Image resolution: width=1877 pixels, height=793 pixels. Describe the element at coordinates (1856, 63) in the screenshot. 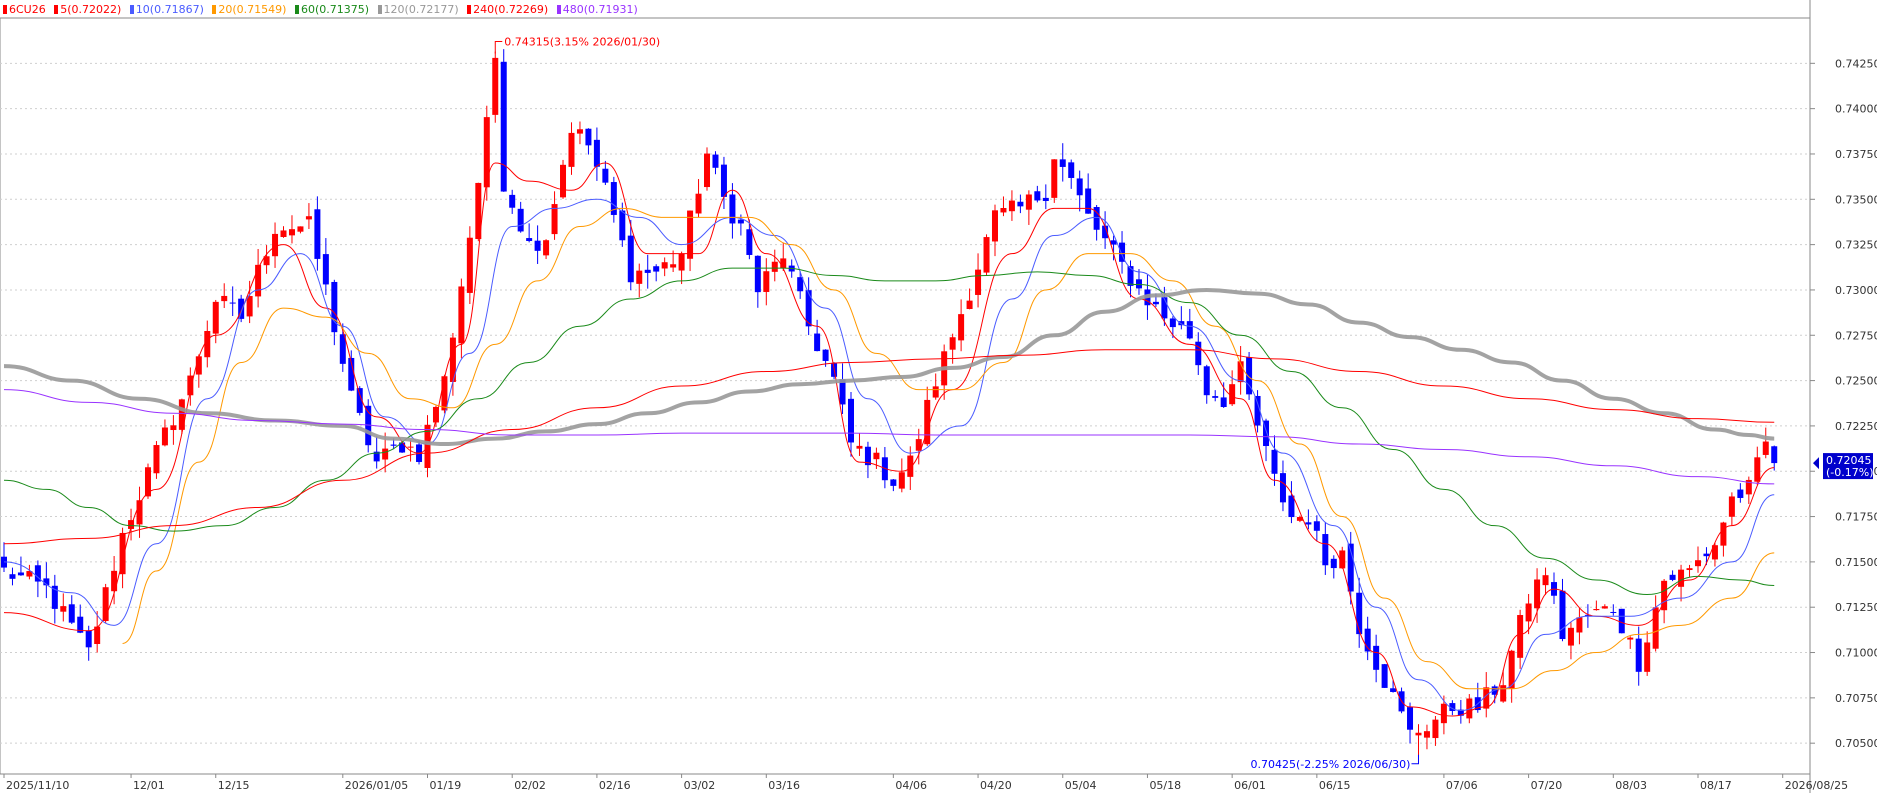

I see `y-tick-label: 0.74250` at that location.